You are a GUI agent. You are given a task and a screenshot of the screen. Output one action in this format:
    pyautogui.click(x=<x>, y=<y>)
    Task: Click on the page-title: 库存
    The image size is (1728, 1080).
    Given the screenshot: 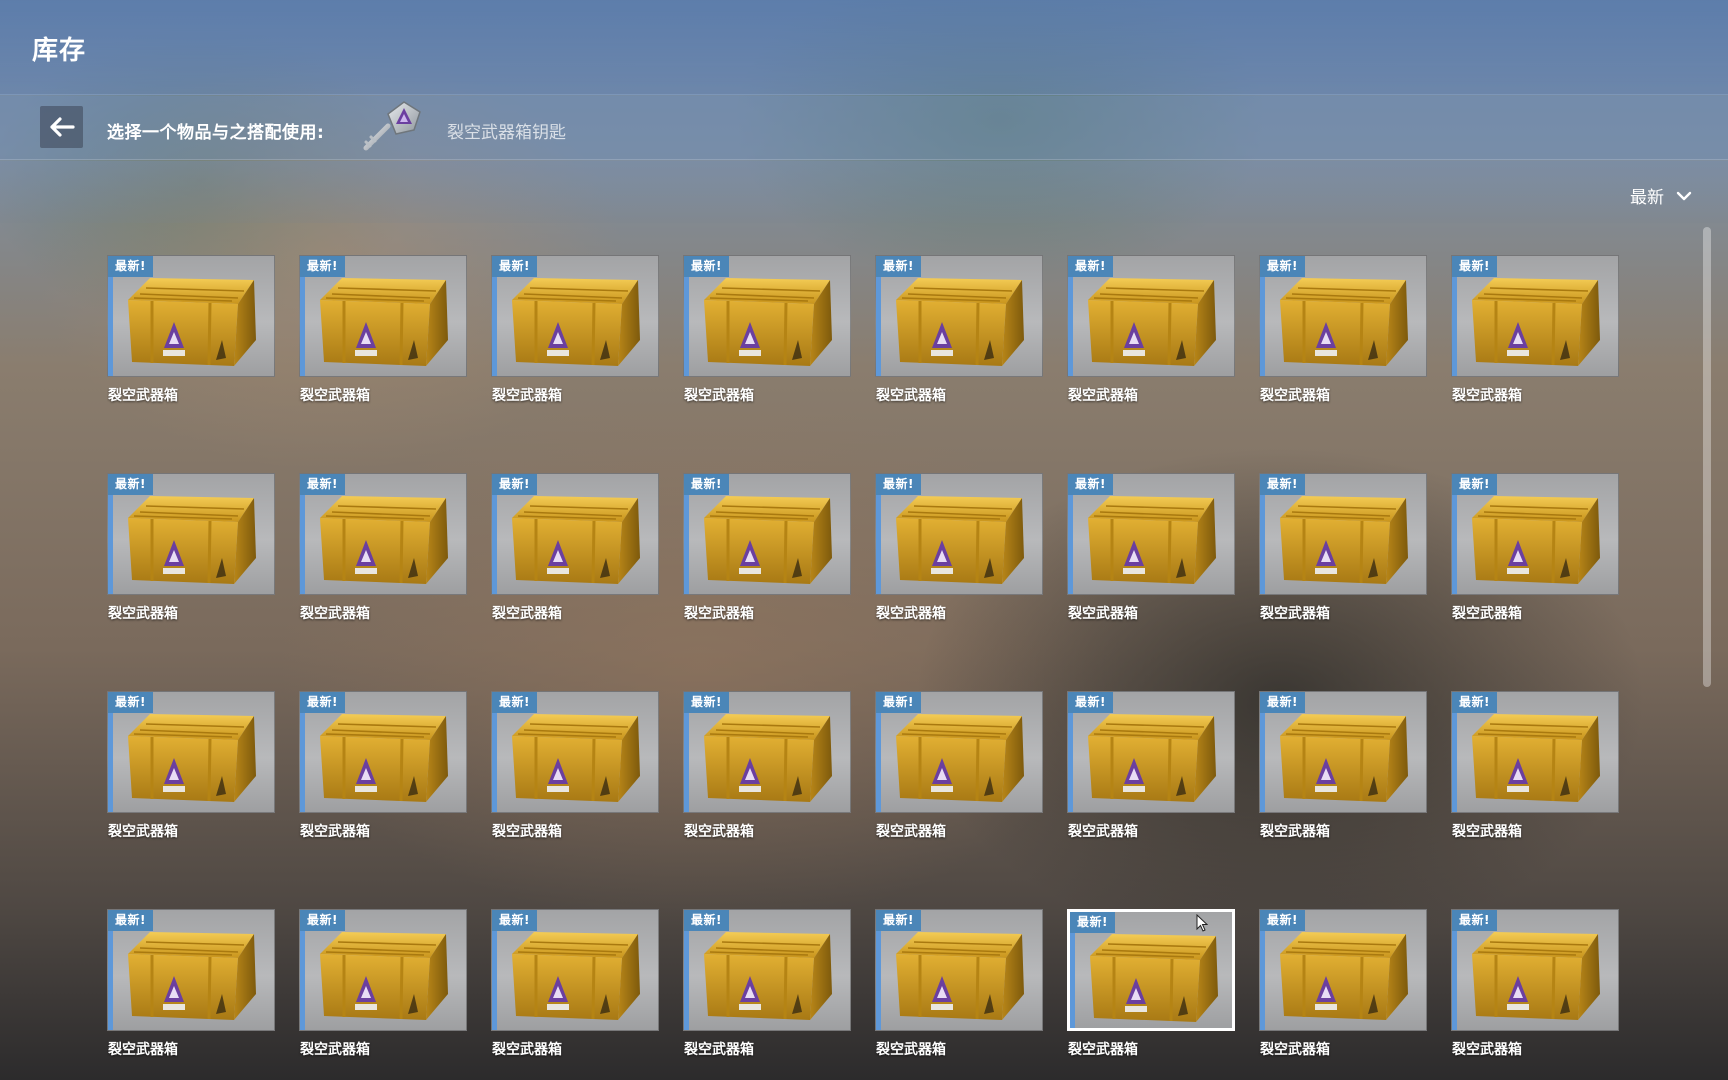 What is the action you would take?
    pyautogui.click(x=59, y=51)
    